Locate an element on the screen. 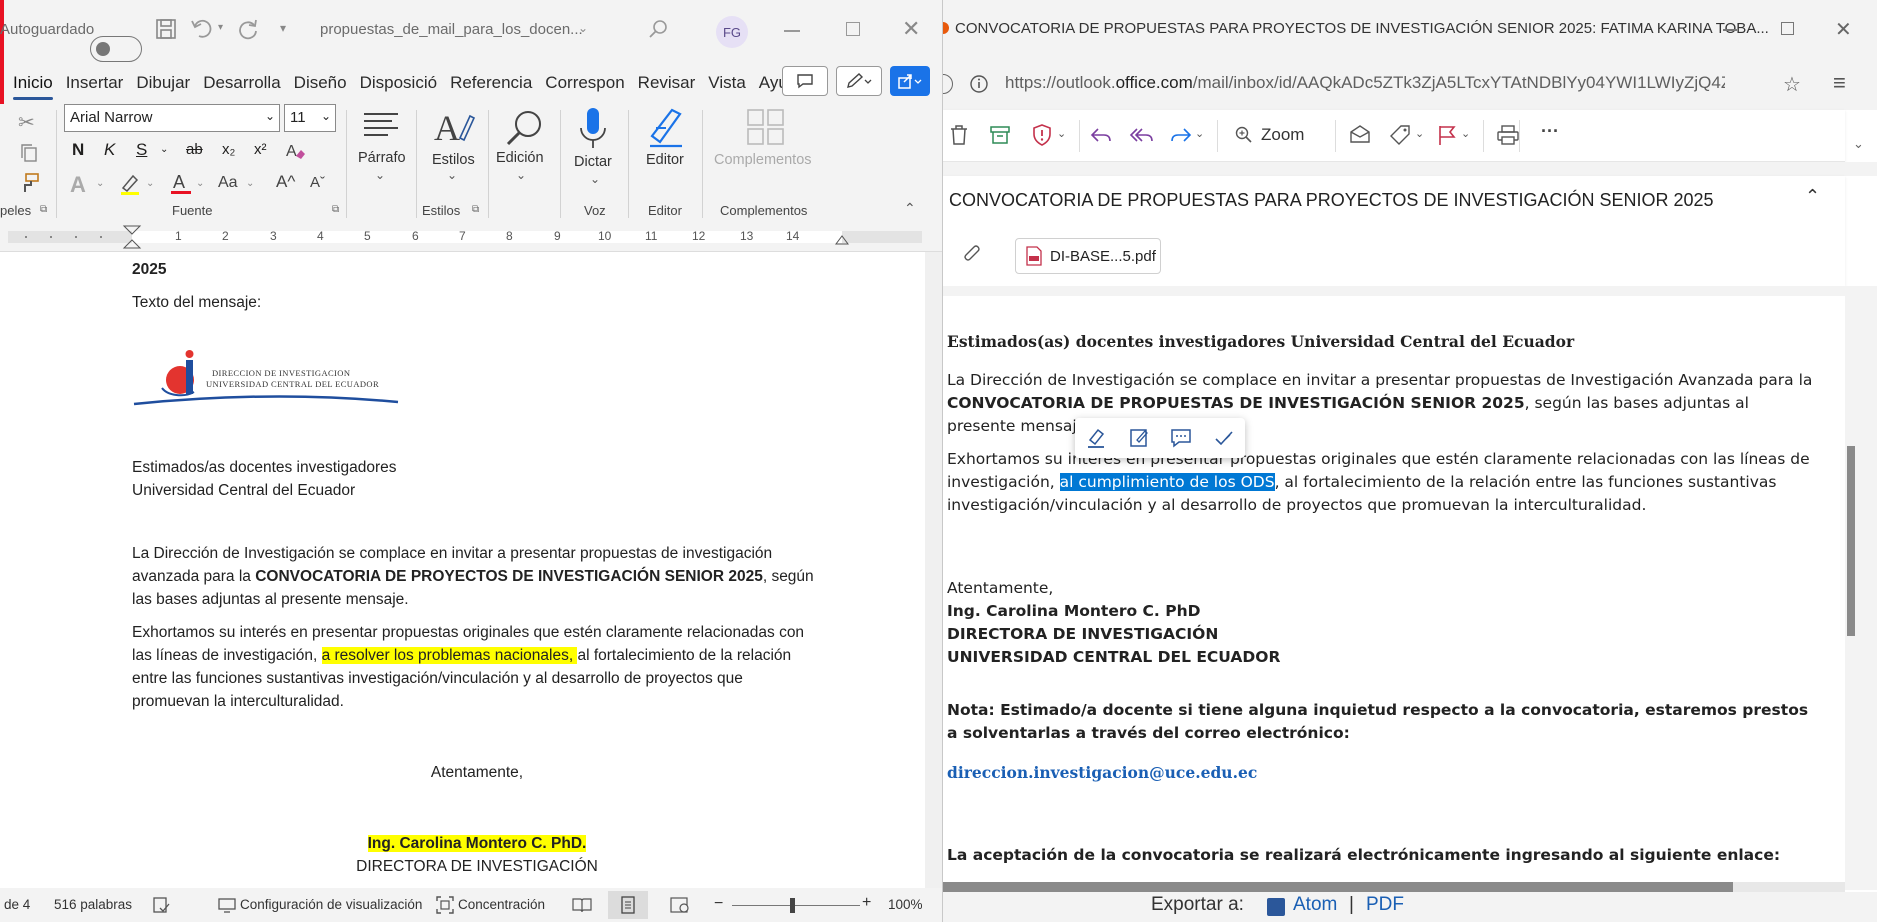 The image size is (1877, 922). comment-icon is located at coordinates (1181, 438).